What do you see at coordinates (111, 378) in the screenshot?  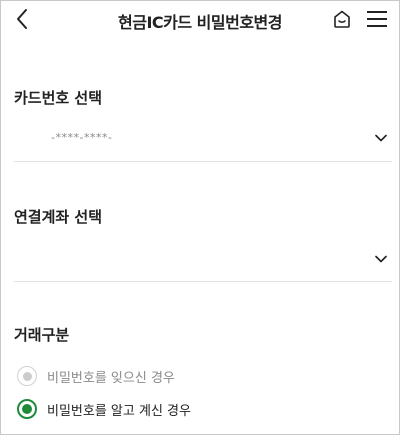 I see `radio-label: 비밀번호를 잊으신 경우` at bounding box center [111, 378].